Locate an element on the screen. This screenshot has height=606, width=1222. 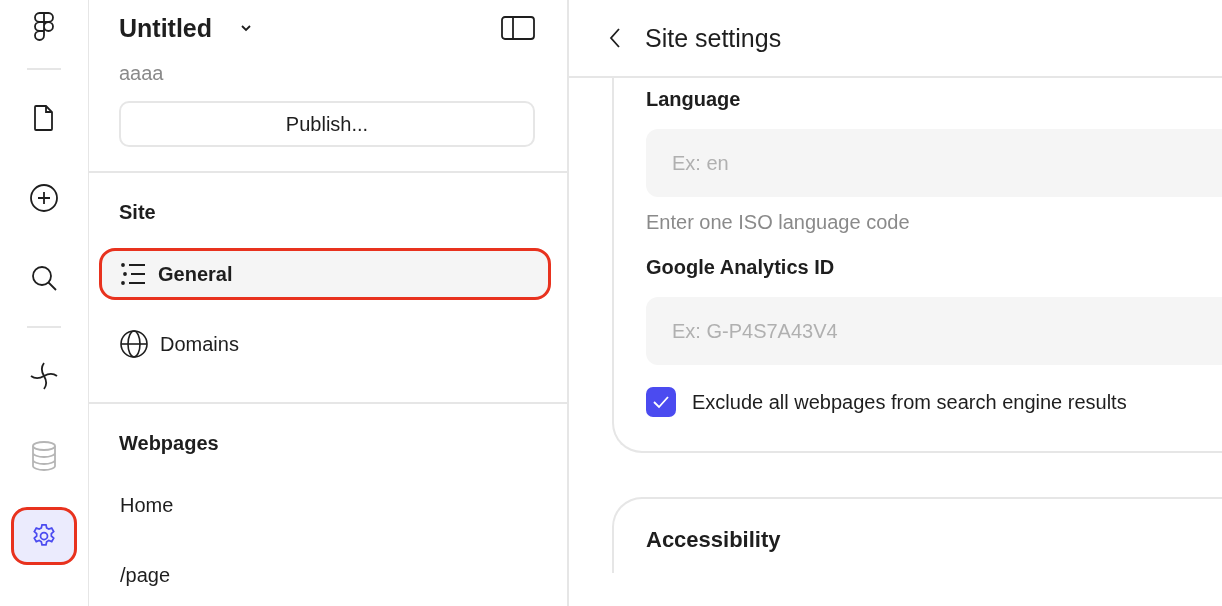
checkbox-label: Exclude all webpages from search engine results is located at coordinates (909, 402).